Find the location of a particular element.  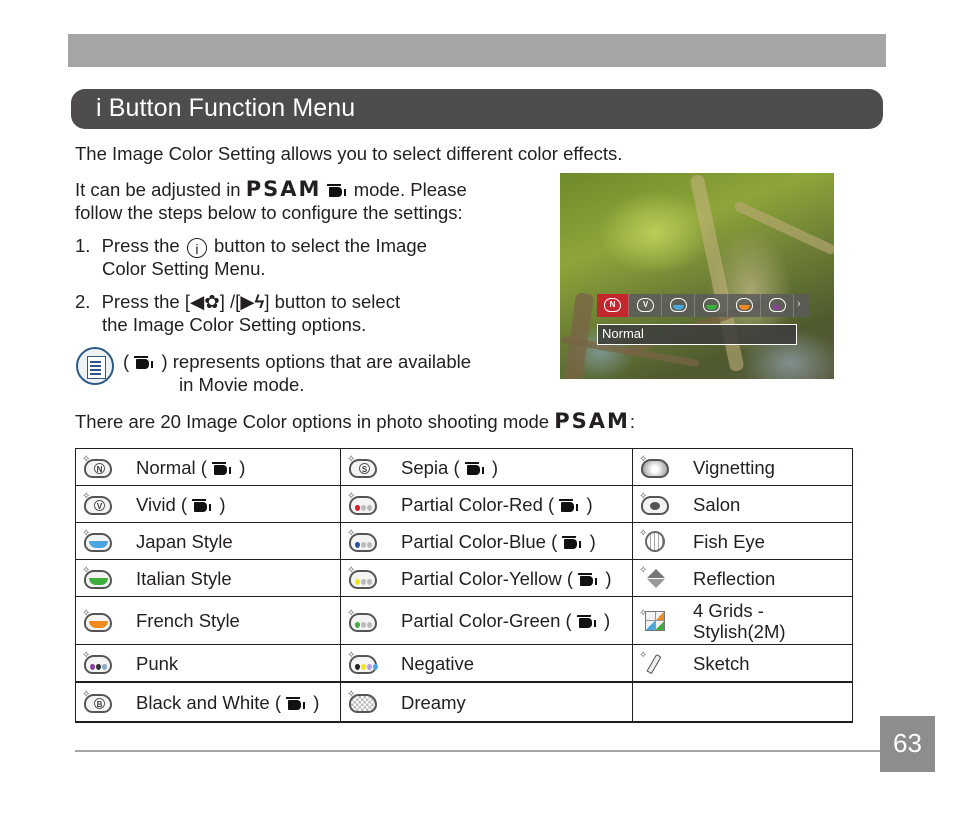

option-partial-color-yellow: ✧ Partial Color-Yellow ( ) is located at coordinates (486, 578).